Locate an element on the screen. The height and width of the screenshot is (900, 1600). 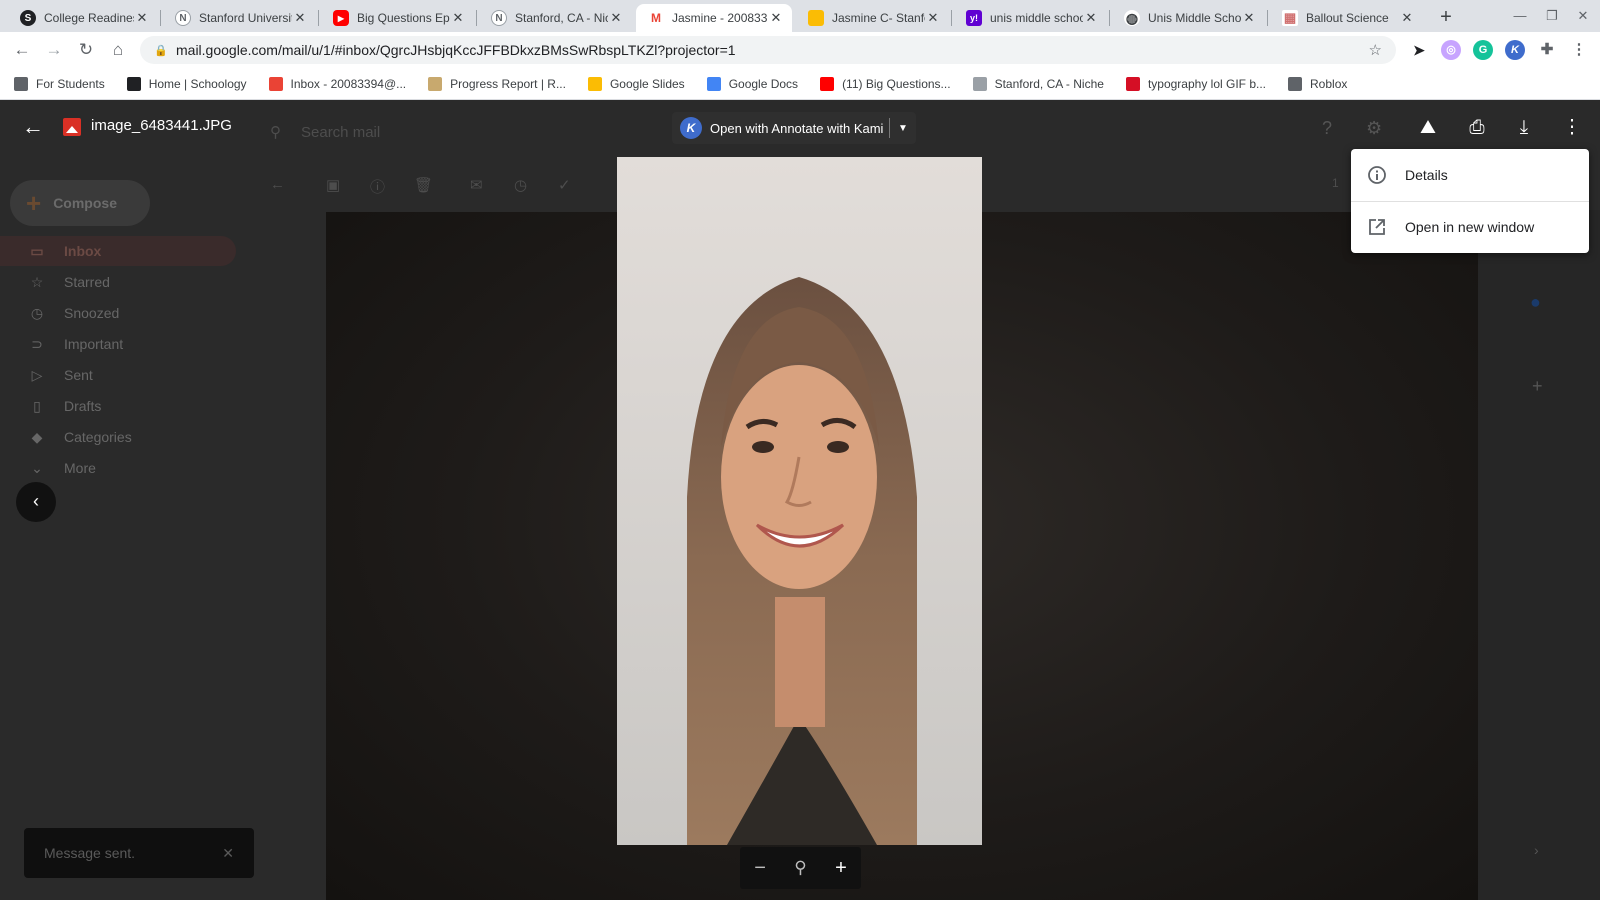
sidebar-item-label: Starred is located at coordinates (87, 282).